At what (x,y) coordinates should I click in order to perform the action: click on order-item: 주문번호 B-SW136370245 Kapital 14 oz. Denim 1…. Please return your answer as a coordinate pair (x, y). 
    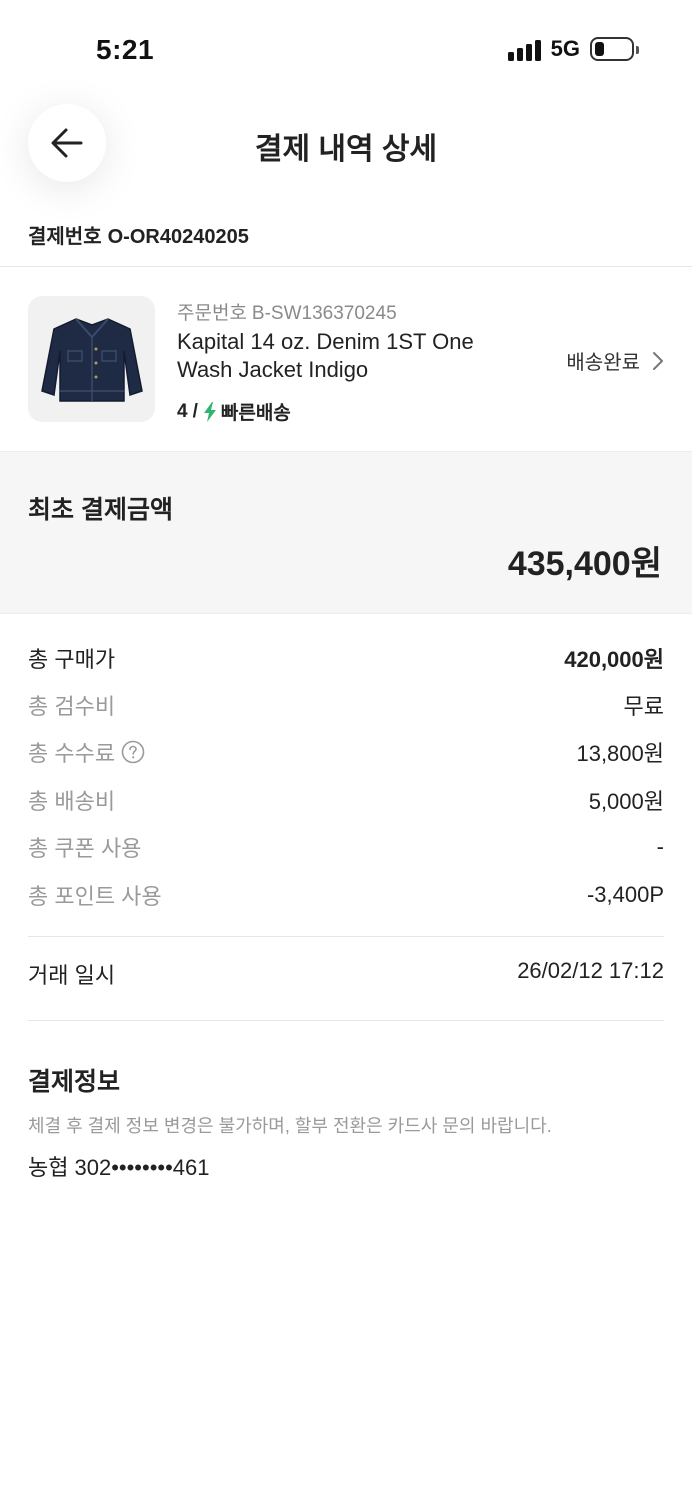
    Looking at the image, I should click on (346, 359).